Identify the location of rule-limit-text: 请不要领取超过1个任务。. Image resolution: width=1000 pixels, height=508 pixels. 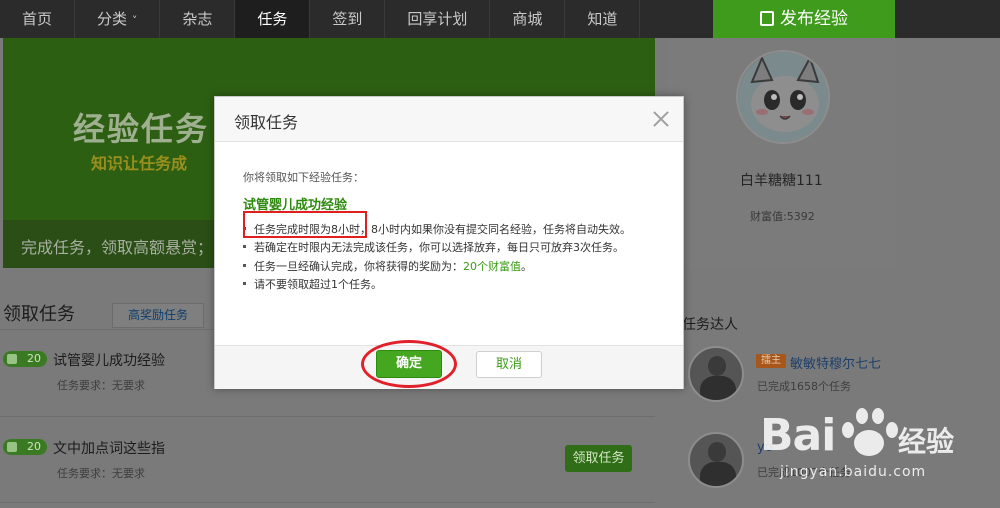
(318, 284).